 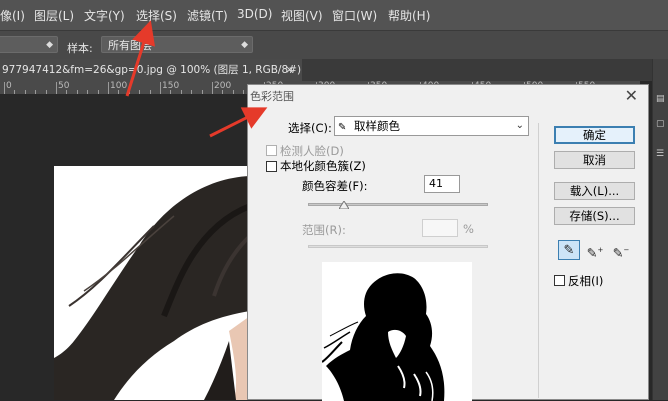 What do you see at coordinates (207, 15) in the screenshot?
I see `menu-filter: 滤镜(T)` at bounding box center [207, 15].